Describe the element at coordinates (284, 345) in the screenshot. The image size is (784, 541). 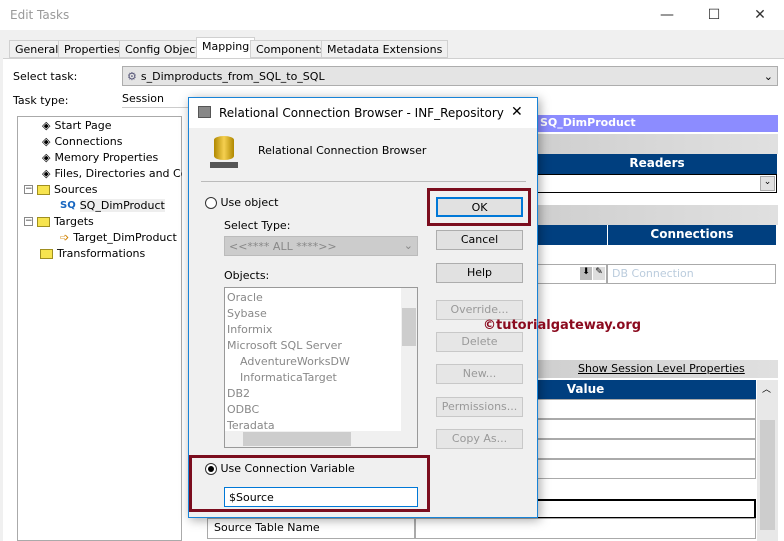
I see `list-item: Microsoft SQL Server` at that location.